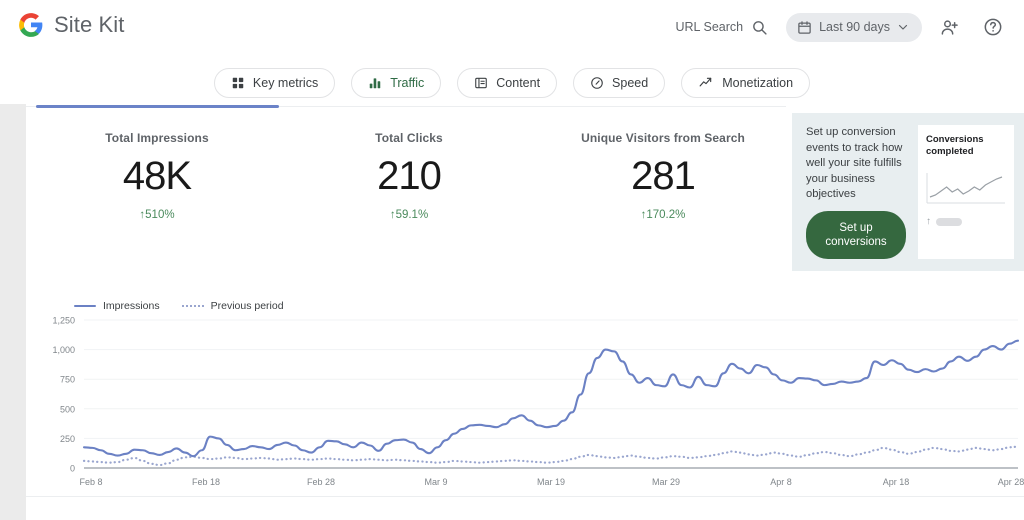 The height and width of the screenshot is (520, 1024). What do you see at coordinates (758, 83) in the screenshot?
I see `tab-monetization-label: Monetization` at bounding box center [758, 83].